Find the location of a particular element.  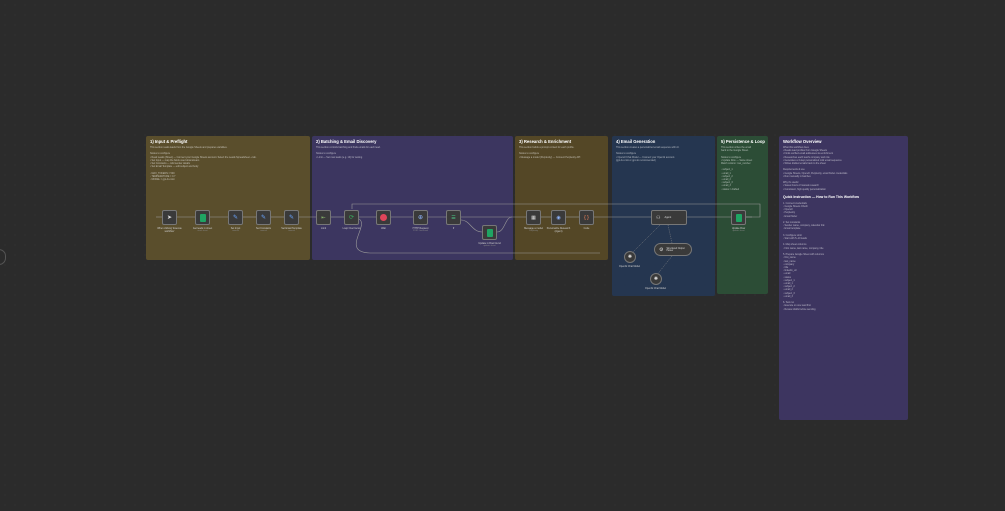

set-constants-node: ✎ is located at coordinates (263, 217).